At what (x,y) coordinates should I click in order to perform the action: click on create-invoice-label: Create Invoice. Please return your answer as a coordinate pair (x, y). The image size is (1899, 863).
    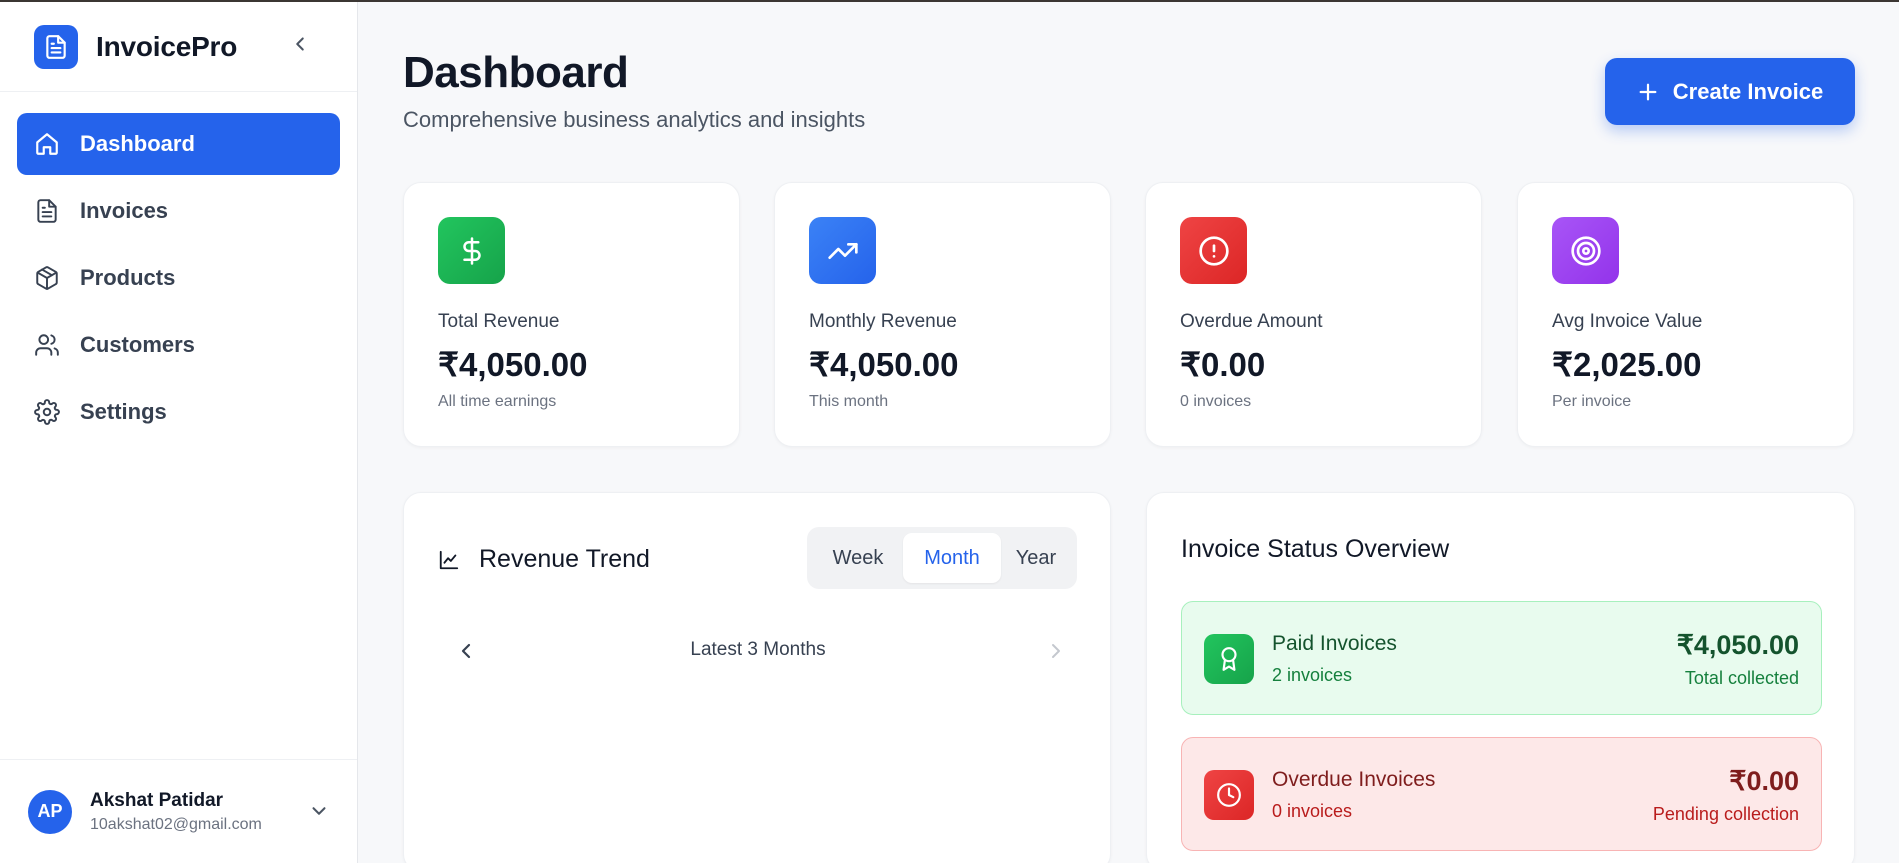
    Looking at the image, I should click on (1748, 91).